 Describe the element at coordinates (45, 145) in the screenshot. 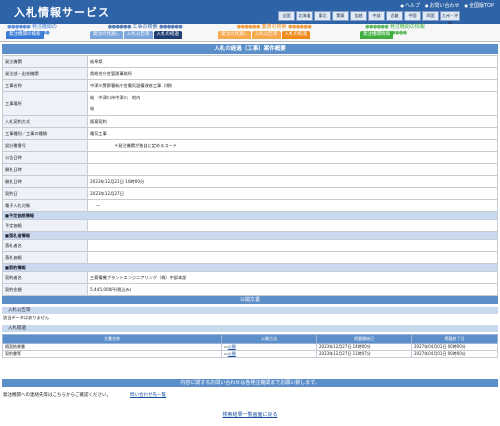

I see `field-label: 設計書番号` at that location.